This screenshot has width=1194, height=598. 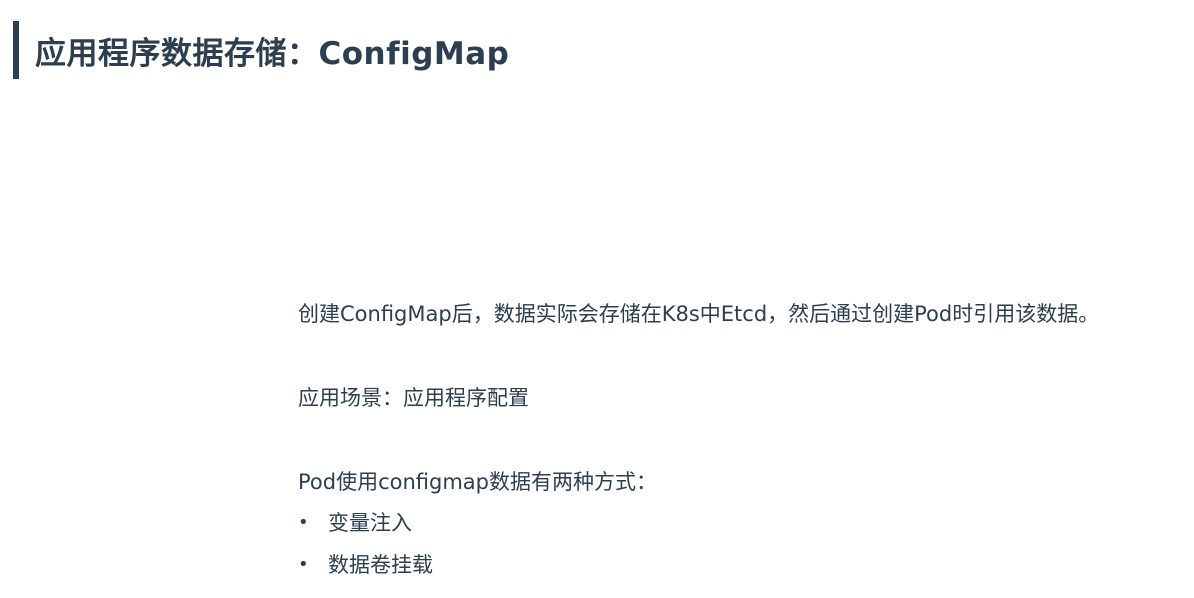 I want to click on page-title: 应用程序数据存储：ConfigMap, so click(x=272, y=53).